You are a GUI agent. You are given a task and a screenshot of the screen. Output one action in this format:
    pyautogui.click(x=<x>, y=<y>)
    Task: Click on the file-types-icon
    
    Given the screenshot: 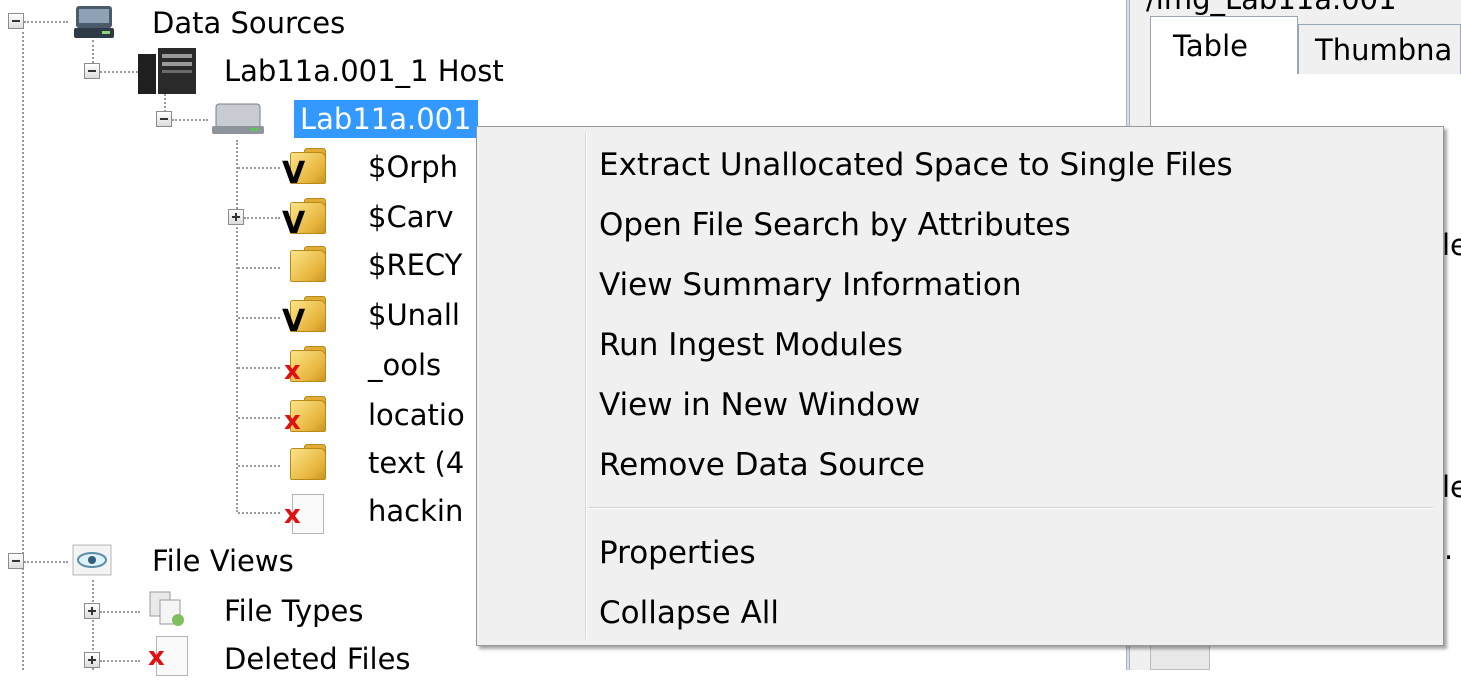 What is the action you would take?
    pyautogui.click(x=168, y=609)
    